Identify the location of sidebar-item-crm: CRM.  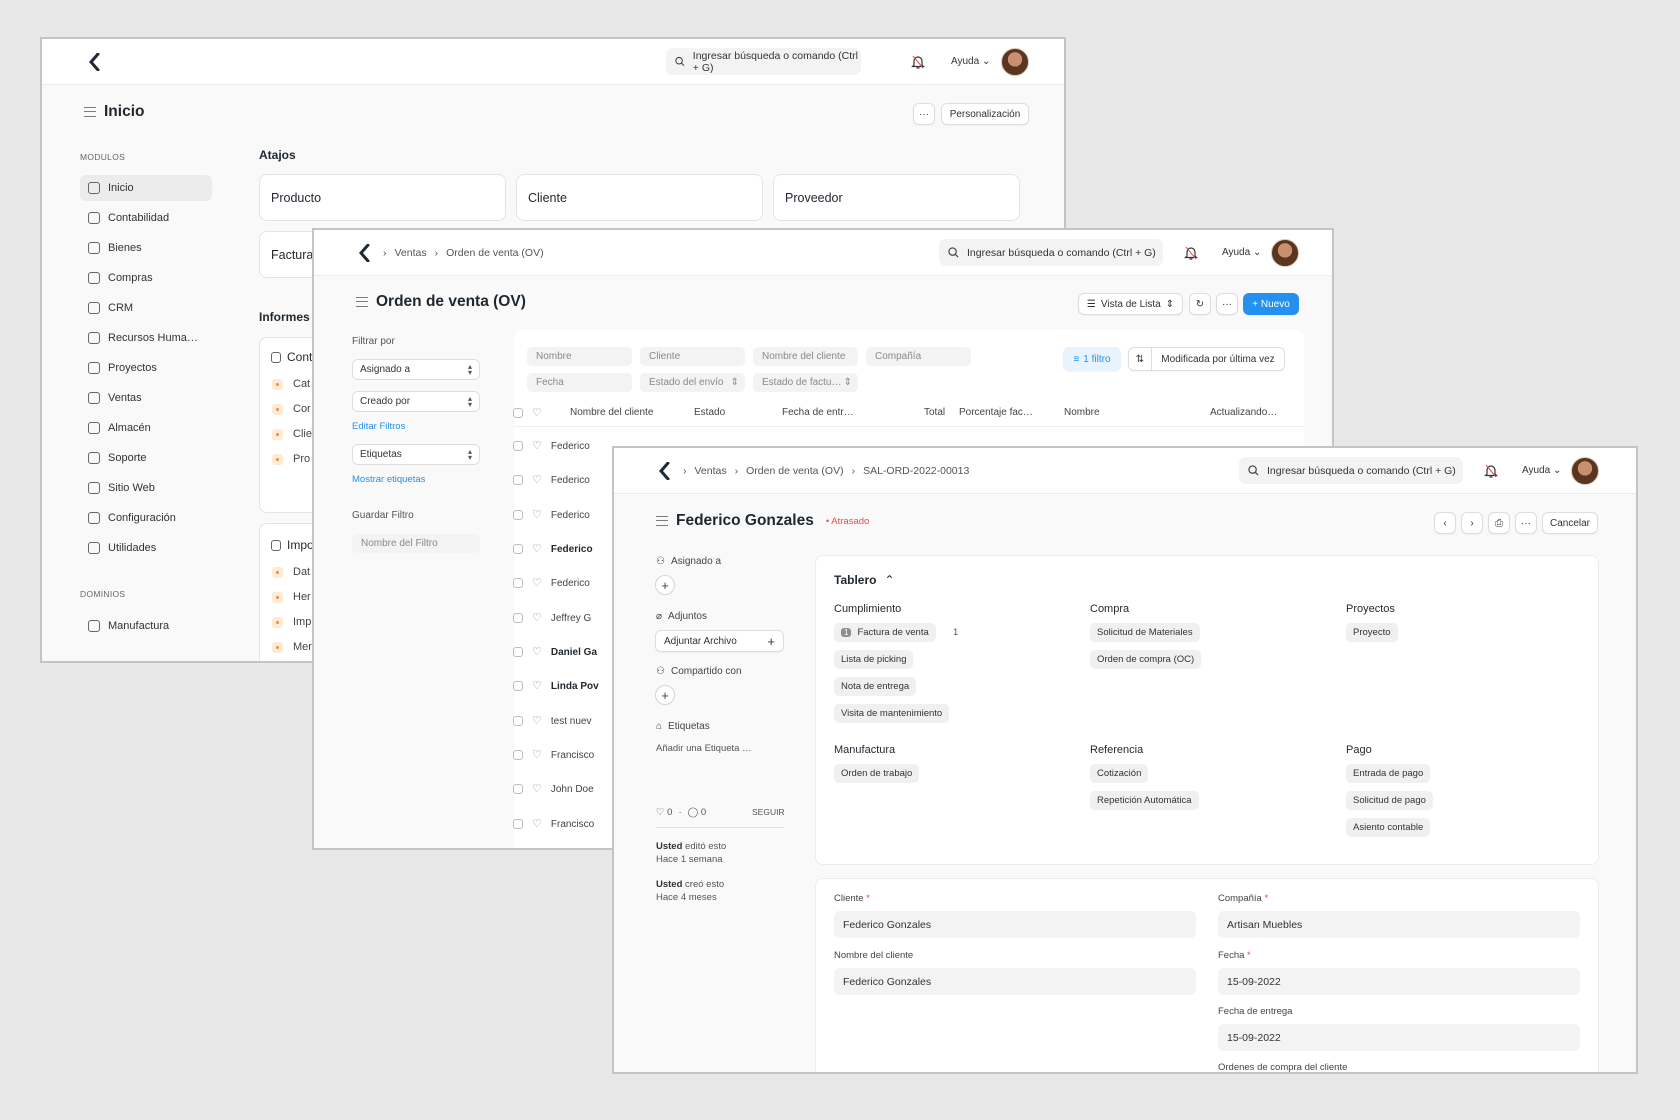
(146, 308).